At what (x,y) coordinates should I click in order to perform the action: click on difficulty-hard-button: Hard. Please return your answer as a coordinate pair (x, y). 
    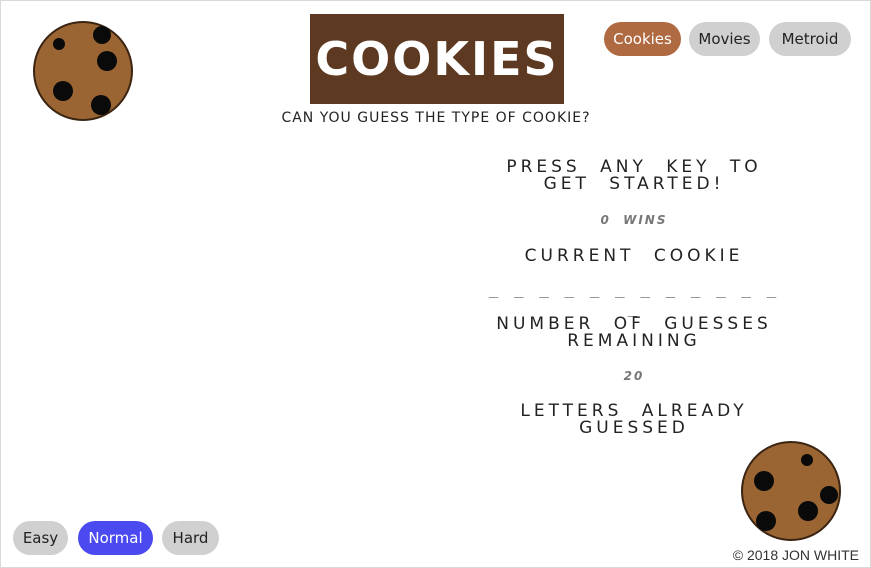
    Looking at the image, I should click on (190, 538).